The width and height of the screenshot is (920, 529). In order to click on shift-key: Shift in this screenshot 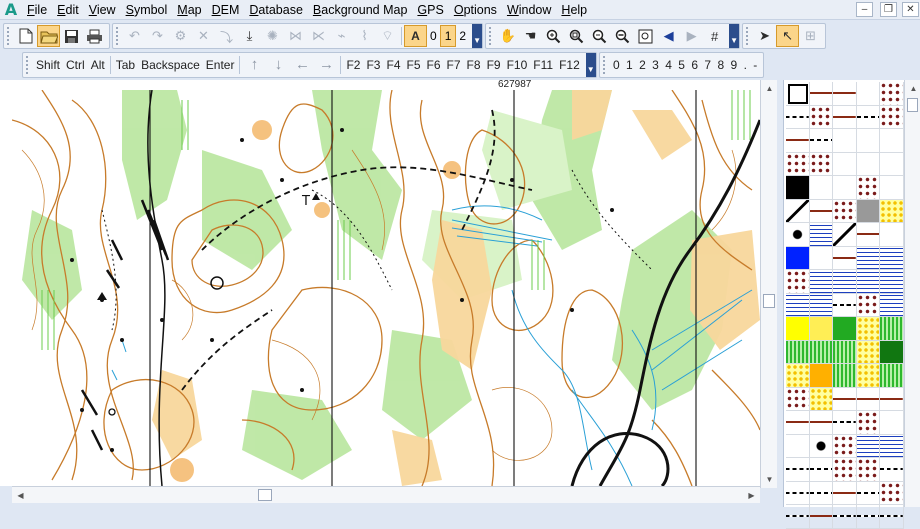, I will do `click(48, 65)`.